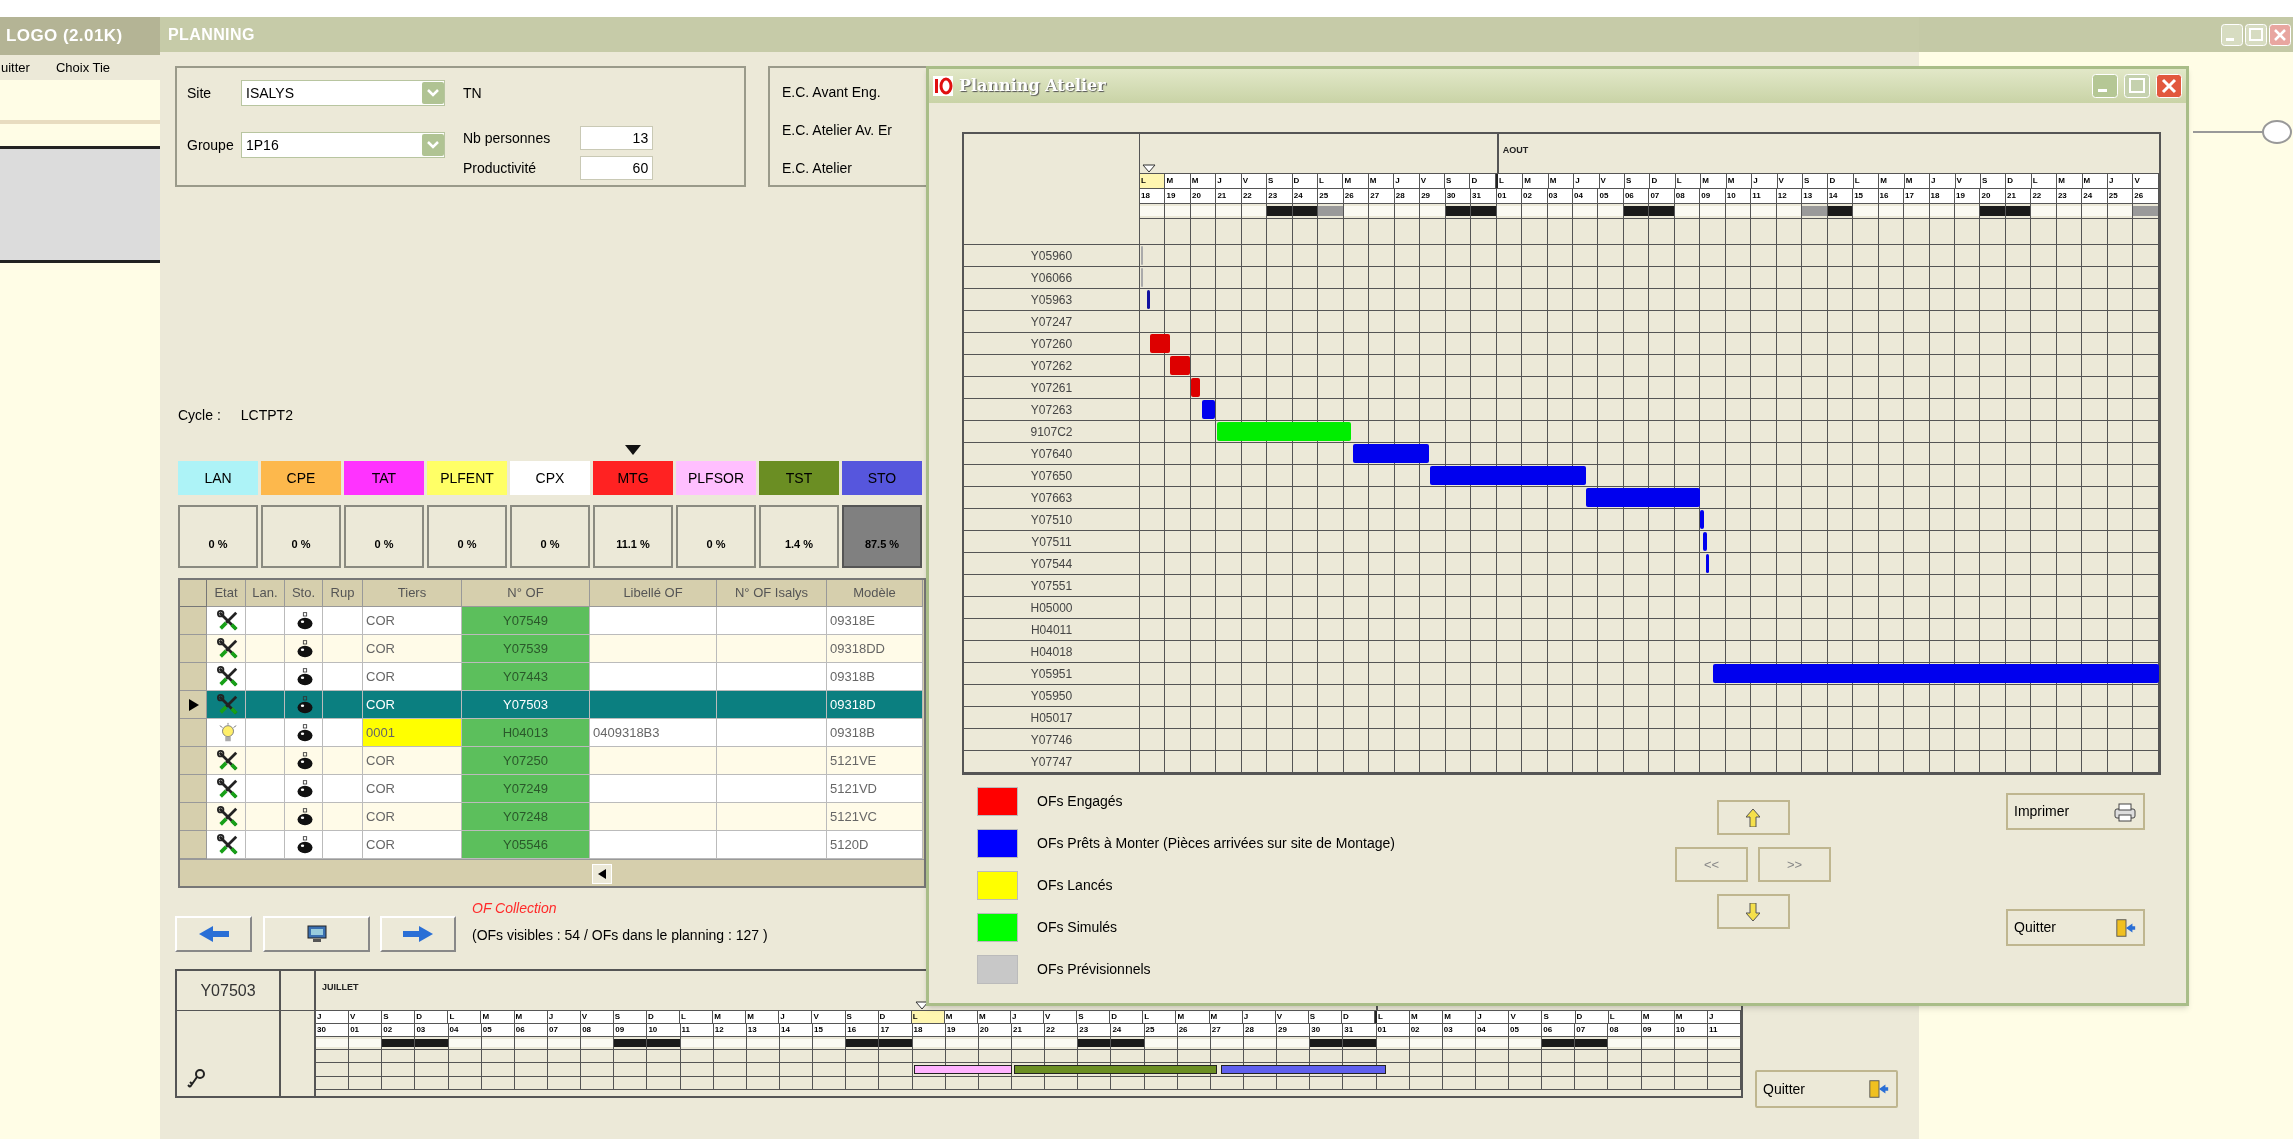 The height and width of the screenshot is (1139, 2293). I want to click on table-cell: COR, so click(412, 761).